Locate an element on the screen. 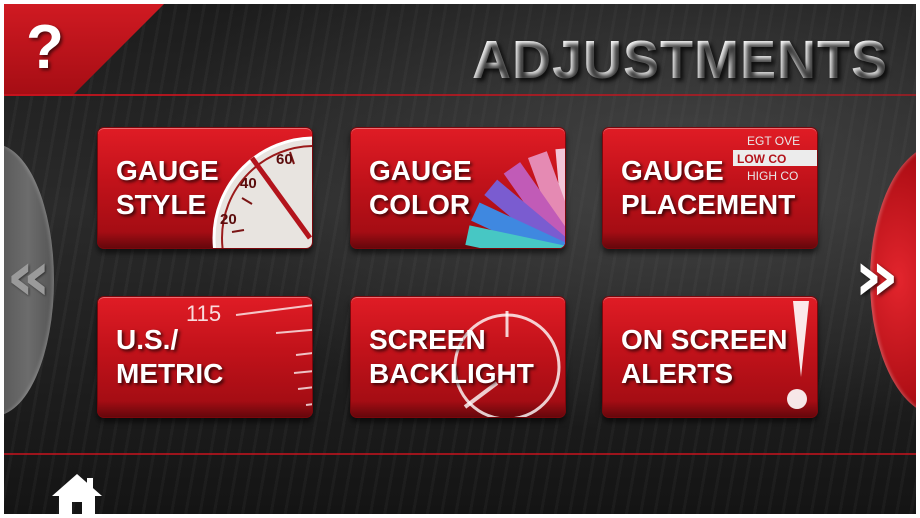 Image resolution: width=920 pixels, height=518 pixels. screen-backlight-button: SCREEN BACKLIGHT is located at coordinates (458, 357).